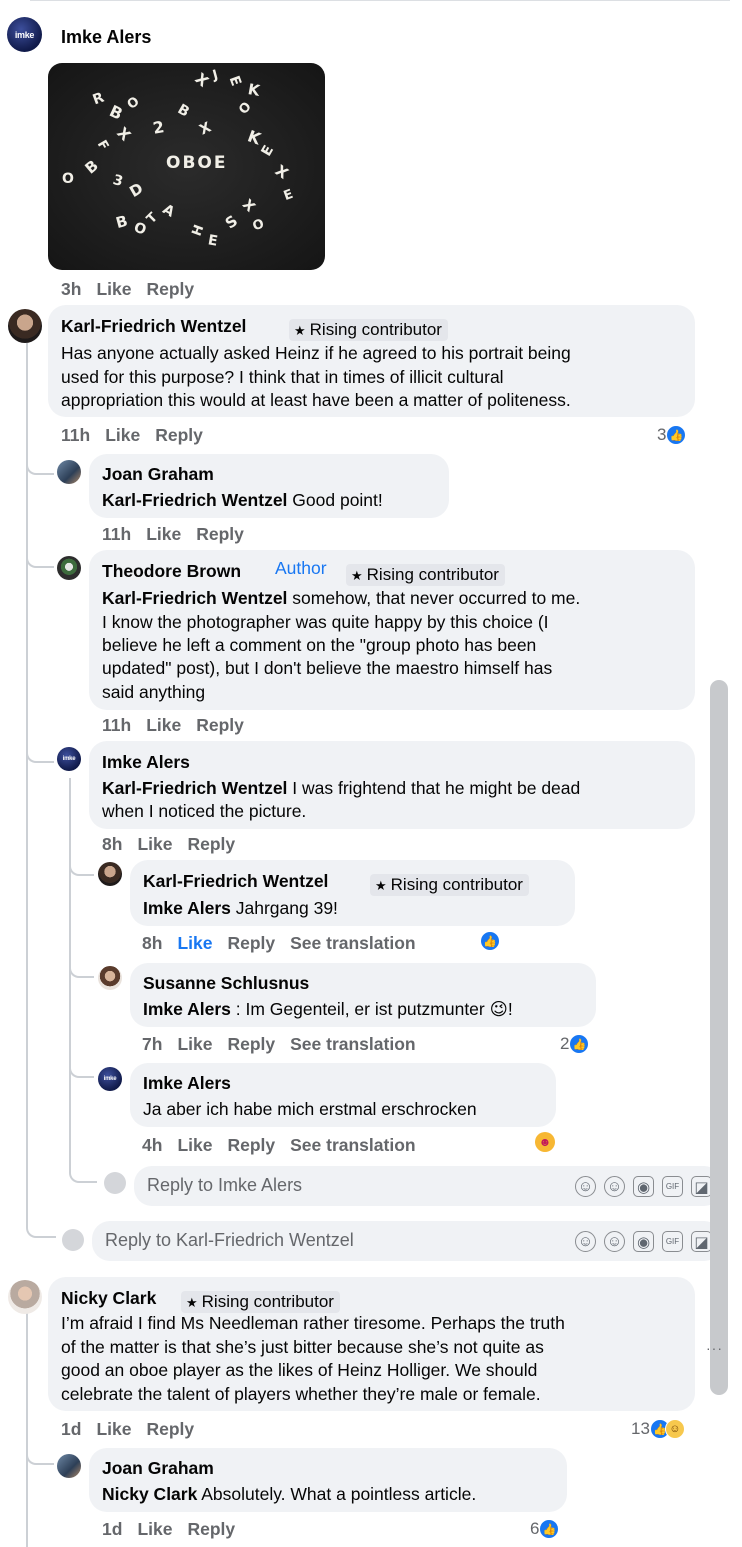 Image resolution: width=742 pixels, height=1547 pixels. I want to click on reaction-count: 6 👍, so click(545, 1529).